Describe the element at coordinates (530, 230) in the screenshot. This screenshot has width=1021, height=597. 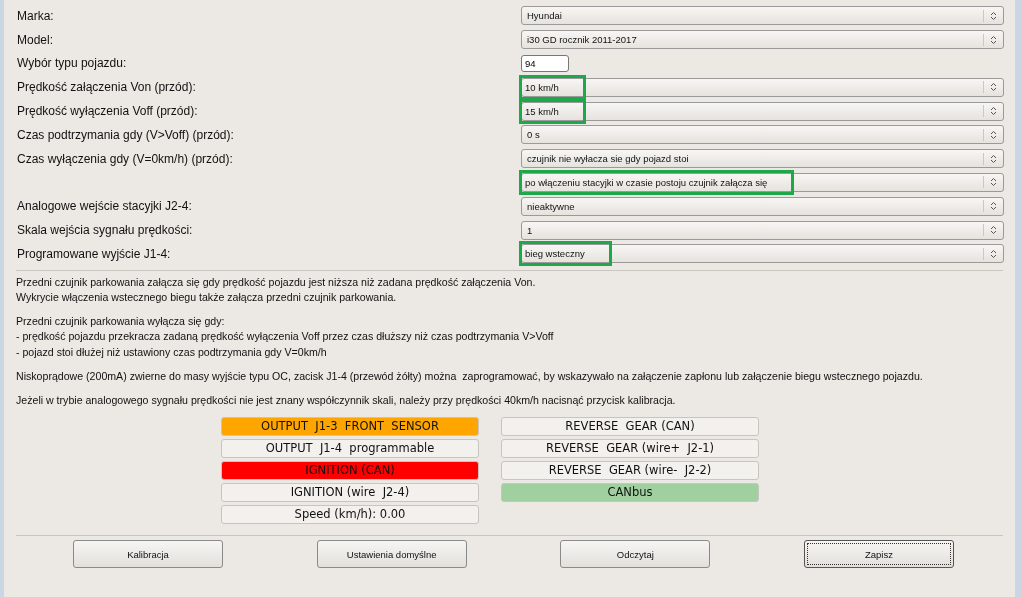
I see `dropdown-value: 1` at that location.